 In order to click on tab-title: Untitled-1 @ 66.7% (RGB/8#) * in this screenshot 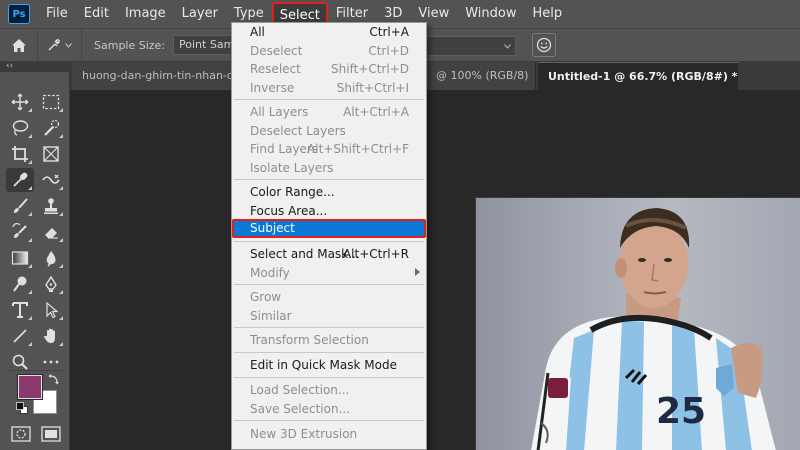, I will do `click(643, 76)`.